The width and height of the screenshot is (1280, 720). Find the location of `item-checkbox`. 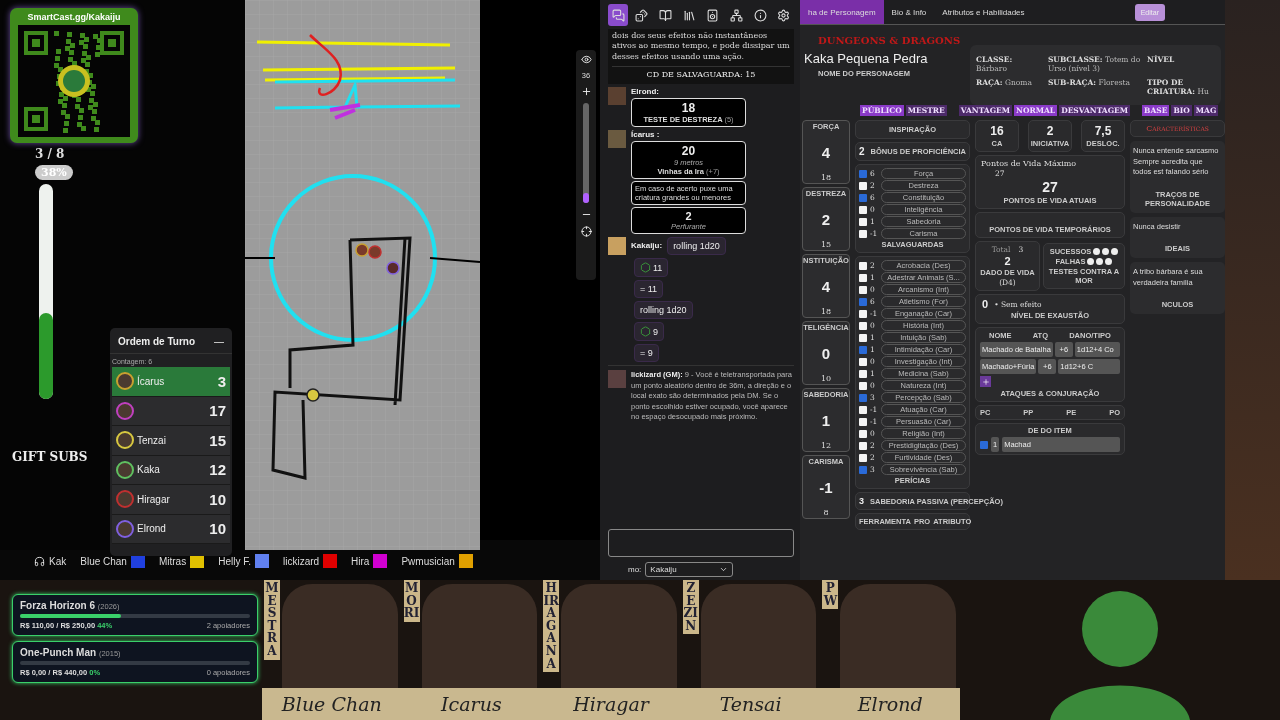

item-checkbox is located at coordinates (984, 444).